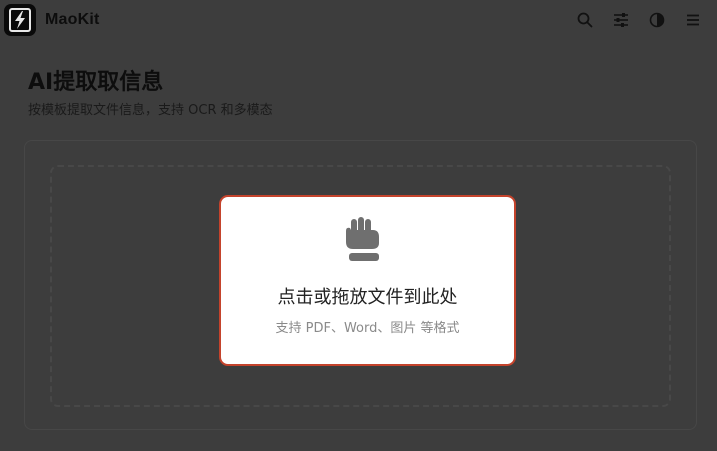 This screenshot has height=451, width=717. Describe the element at coordinates (362, 239) in the screenshot. I see `grab-hand-icon` at that location.